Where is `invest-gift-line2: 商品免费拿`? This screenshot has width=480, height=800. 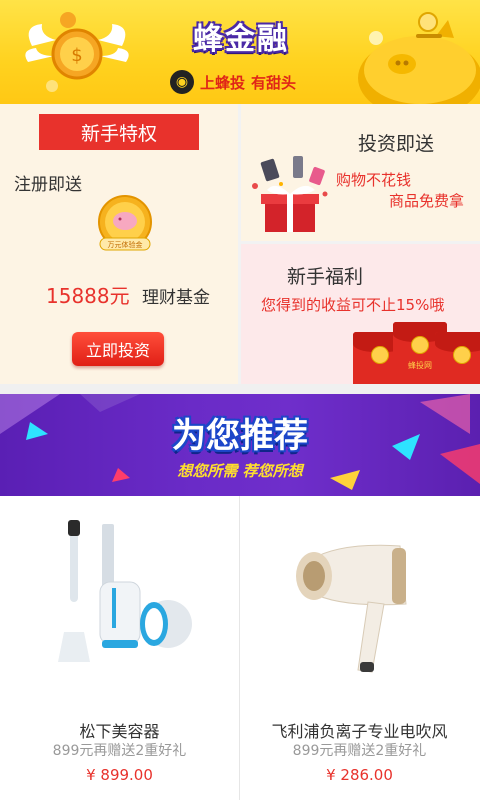 invest-gift-line2: 商品免费拿 is located at coordinates (427, 201).